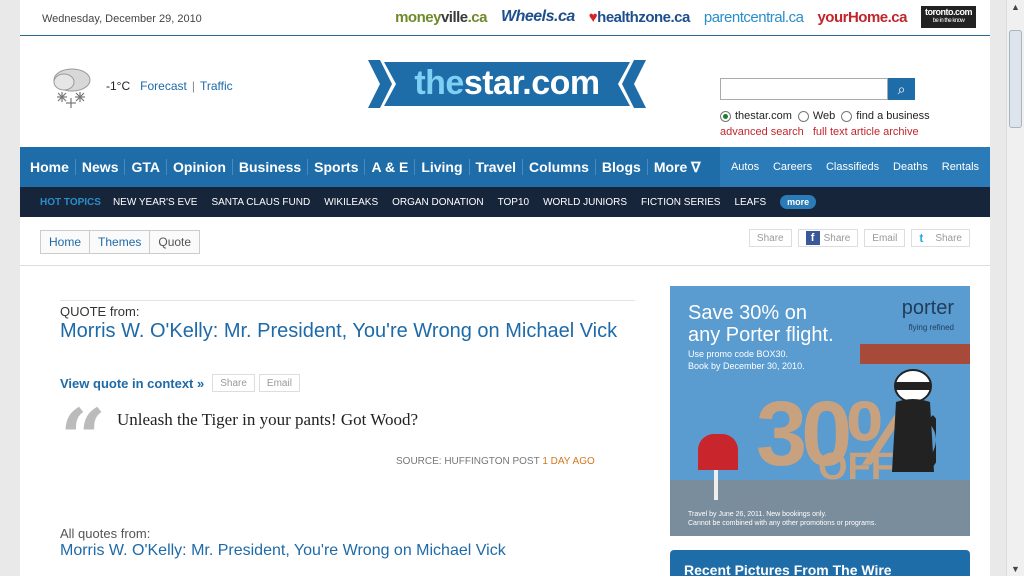 The height and width of the screenshot is (576, 1024). I want to click on healthzone-link: ♥healthzone.ca, so click(639, 17).